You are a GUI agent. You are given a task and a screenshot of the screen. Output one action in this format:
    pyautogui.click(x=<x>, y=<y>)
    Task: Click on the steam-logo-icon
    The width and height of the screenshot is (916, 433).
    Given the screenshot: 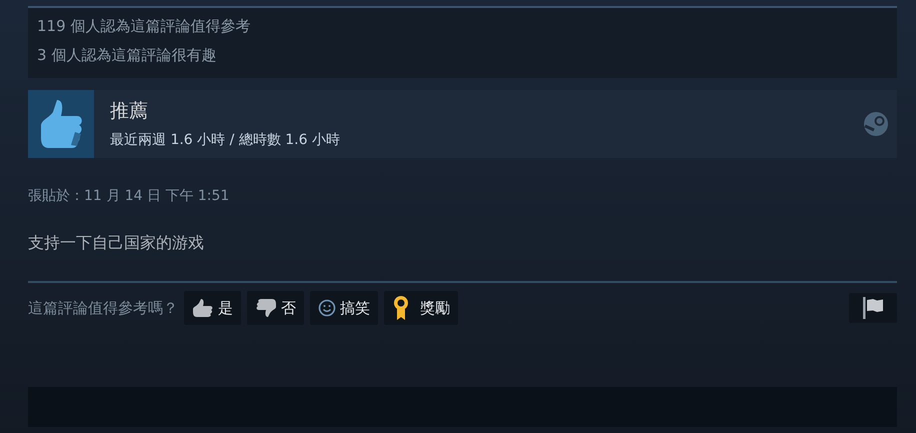 What is the action you would take?
    pyautogui.click(x=876, y=124)
    